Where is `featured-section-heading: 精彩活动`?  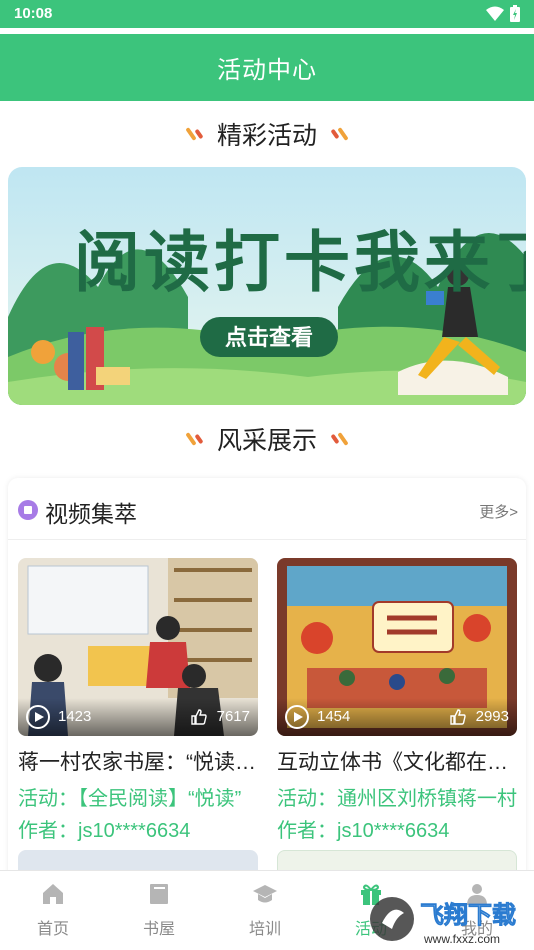 featured-section-heading: 精彩活动 is located at coordinates (267, 134).